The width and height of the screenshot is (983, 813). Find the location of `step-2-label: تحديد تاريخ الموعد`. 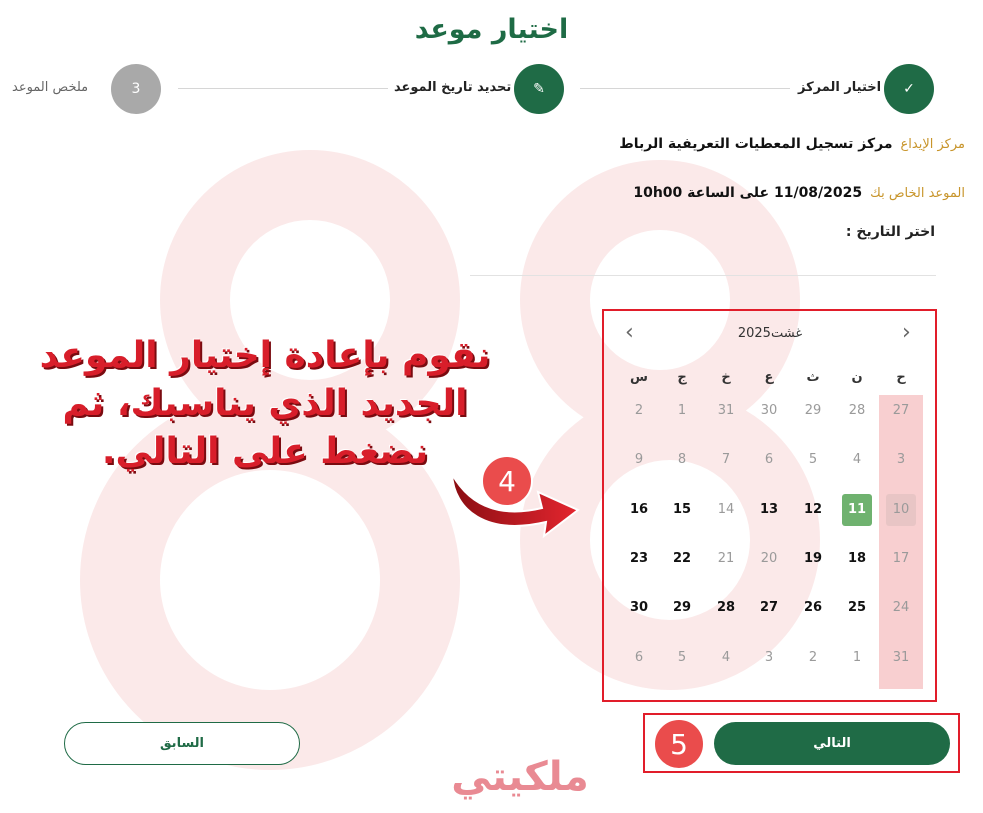

step-2-label: تحديد تاريخ الموعد is located at coordinates (453, 87).